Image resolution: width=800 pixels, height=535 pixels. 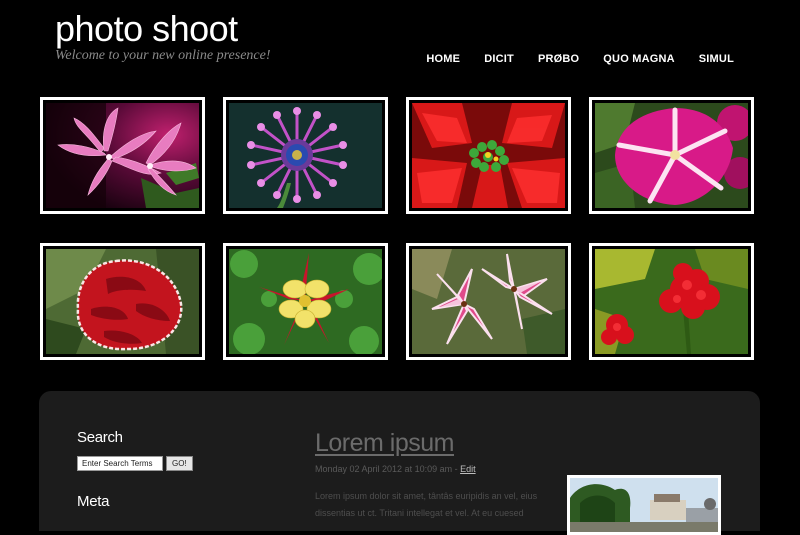 I want to click on search-heading: Search, so click(x=100, y=437).